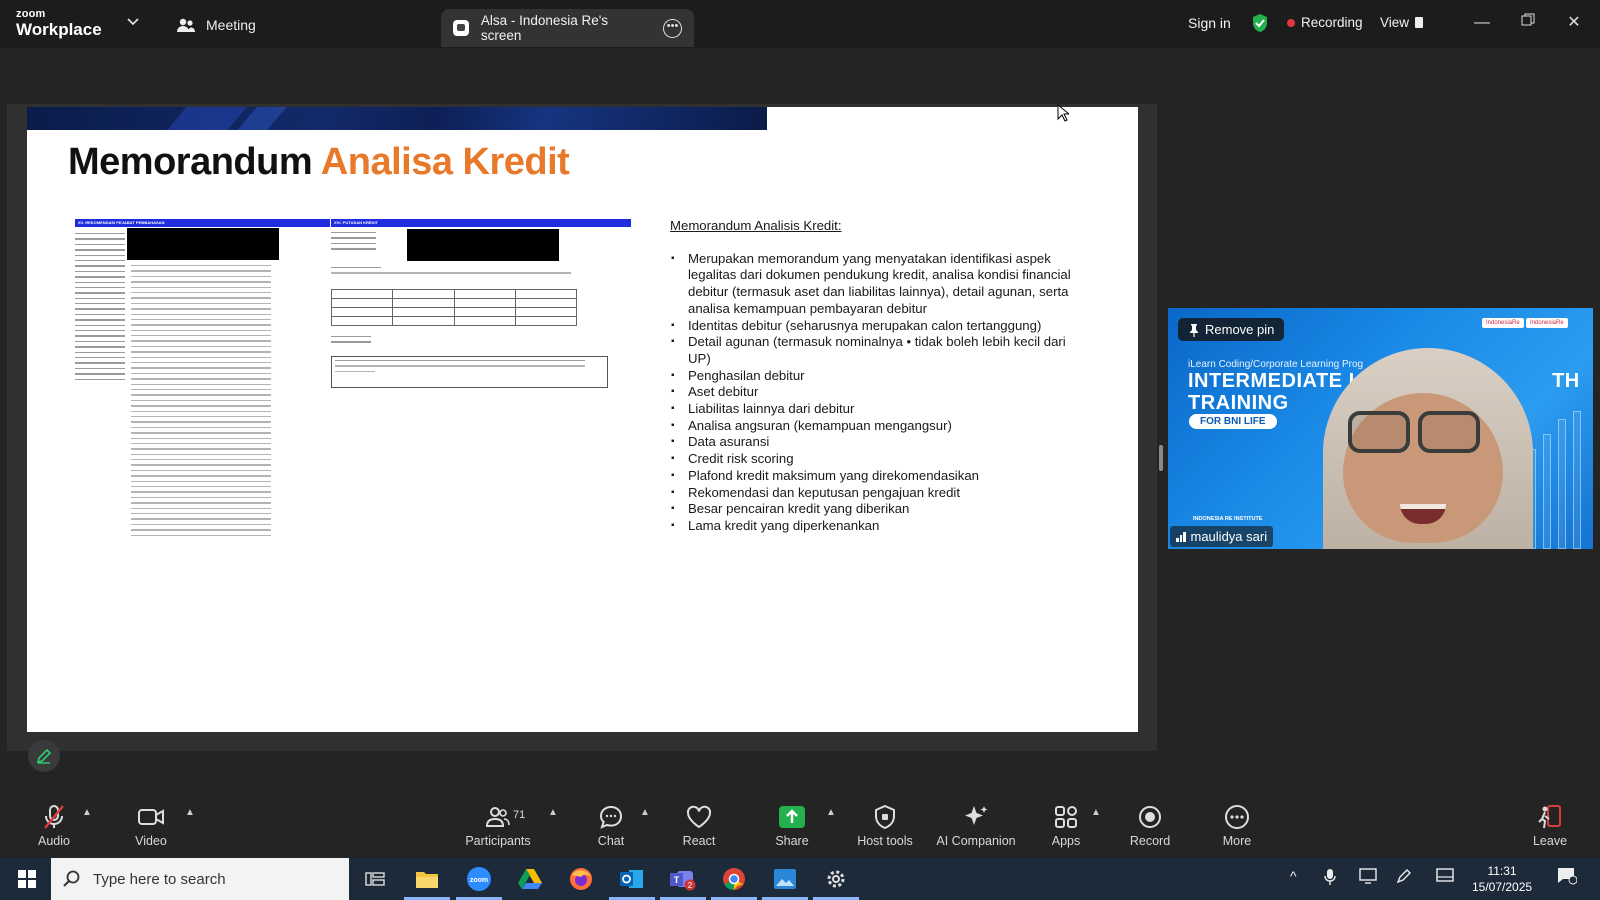 This screenshot has height=900, width=1600. Describe the element at coordinates (1222, 536) in the screenshot. I see `participant-name-tag: maulidya sari` at that location.